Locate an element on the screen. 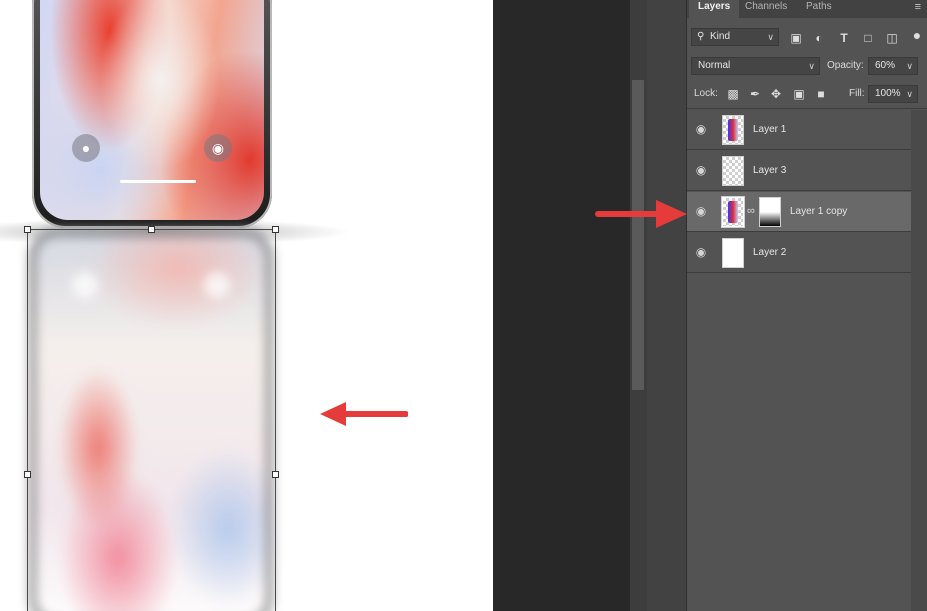 This screenshot has width=927, height=611. opacity-field: 60% ∨ is located at coordinates (893, 66).